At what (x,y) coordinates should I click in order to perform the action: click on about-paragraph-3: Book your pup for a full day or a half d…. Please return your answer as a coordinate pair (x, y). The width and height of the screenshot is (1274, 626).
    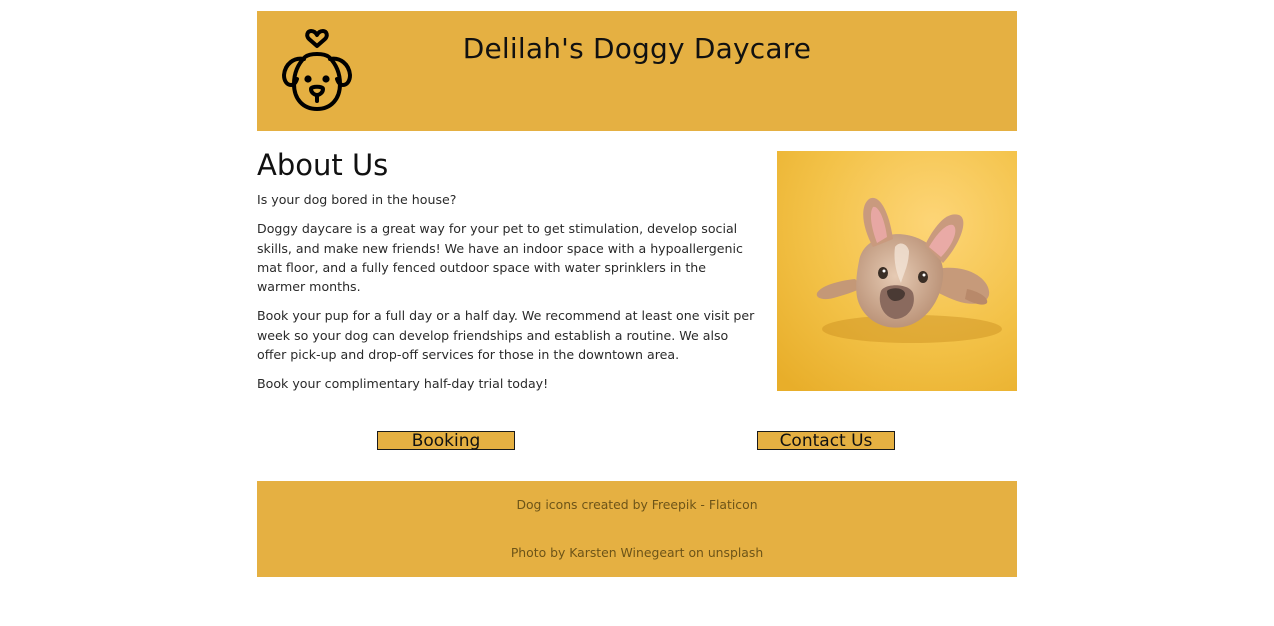
    Looking at the image, I should click on (506, 335).